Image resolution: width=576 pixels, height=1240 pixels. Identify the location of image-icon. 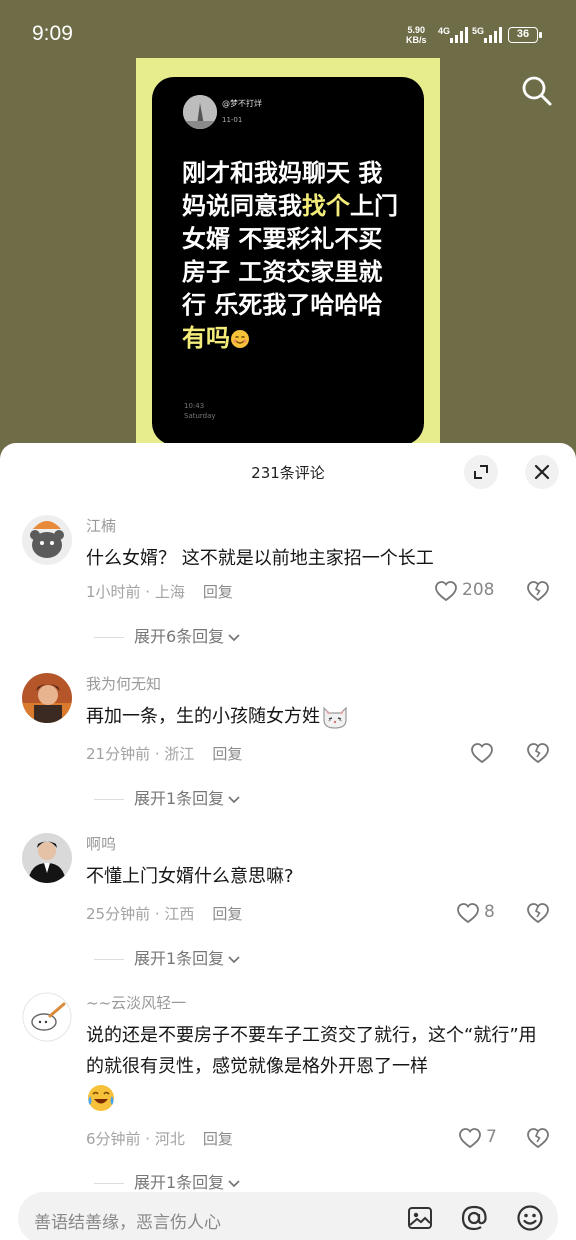
(420, 1218).